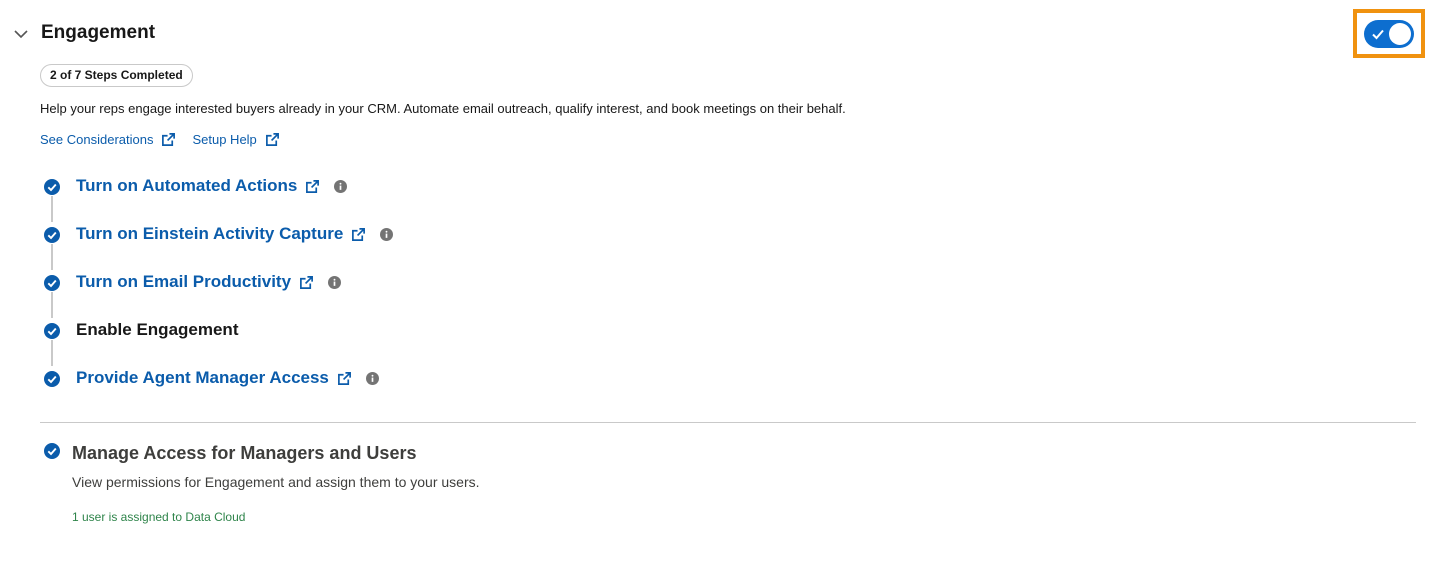  Describe the element at coordinates (728, 422) in the screenshot. I see `section-divider` at that location.